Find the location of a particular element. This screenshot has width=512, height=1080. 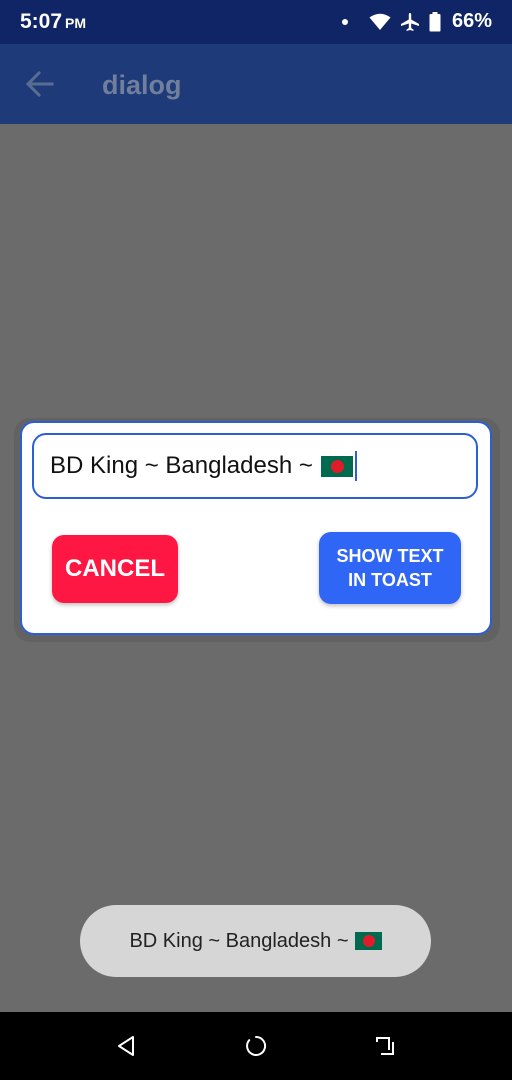

text-input-field: BD King ~ Bangladesh ~ is located at coordinates (255, 466).